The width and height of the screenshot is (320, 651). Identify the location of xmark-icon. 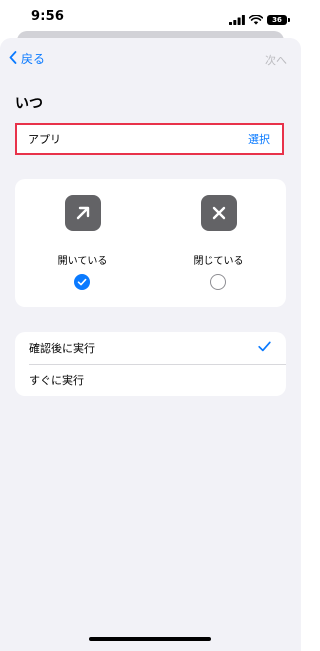
(219, 213).